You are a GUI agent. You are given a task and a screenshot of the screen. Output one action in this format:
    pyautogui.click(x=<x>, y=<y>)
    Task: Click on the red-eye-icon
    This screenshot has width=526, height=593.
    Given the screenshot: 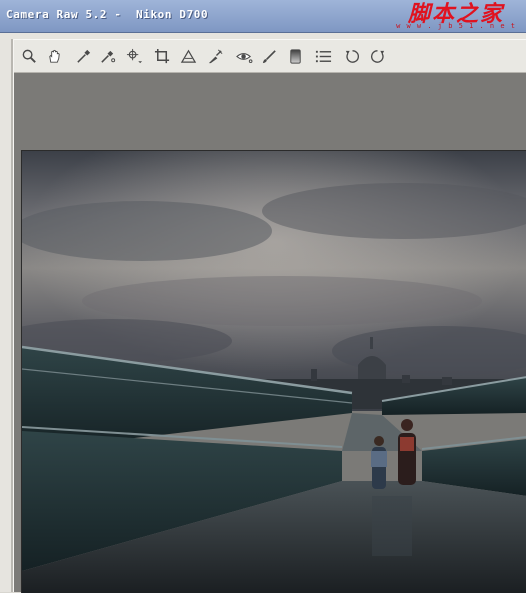 What is the action you would take?
    pyautogui.click(x=243, y=57)
    